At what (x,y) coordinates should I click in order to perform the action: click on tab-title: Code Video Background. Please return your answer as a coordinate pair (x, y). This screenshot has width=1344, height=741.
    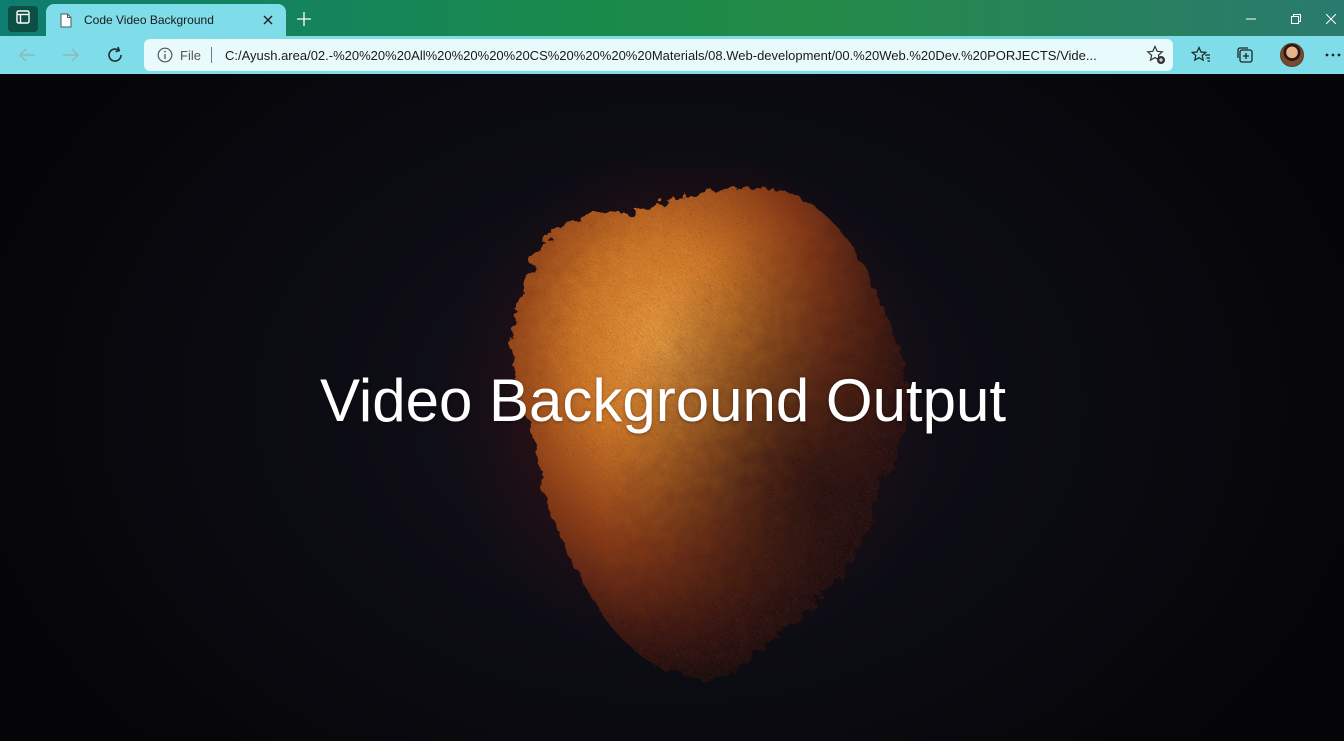
    Looking at the image, I should click on (149, 20).